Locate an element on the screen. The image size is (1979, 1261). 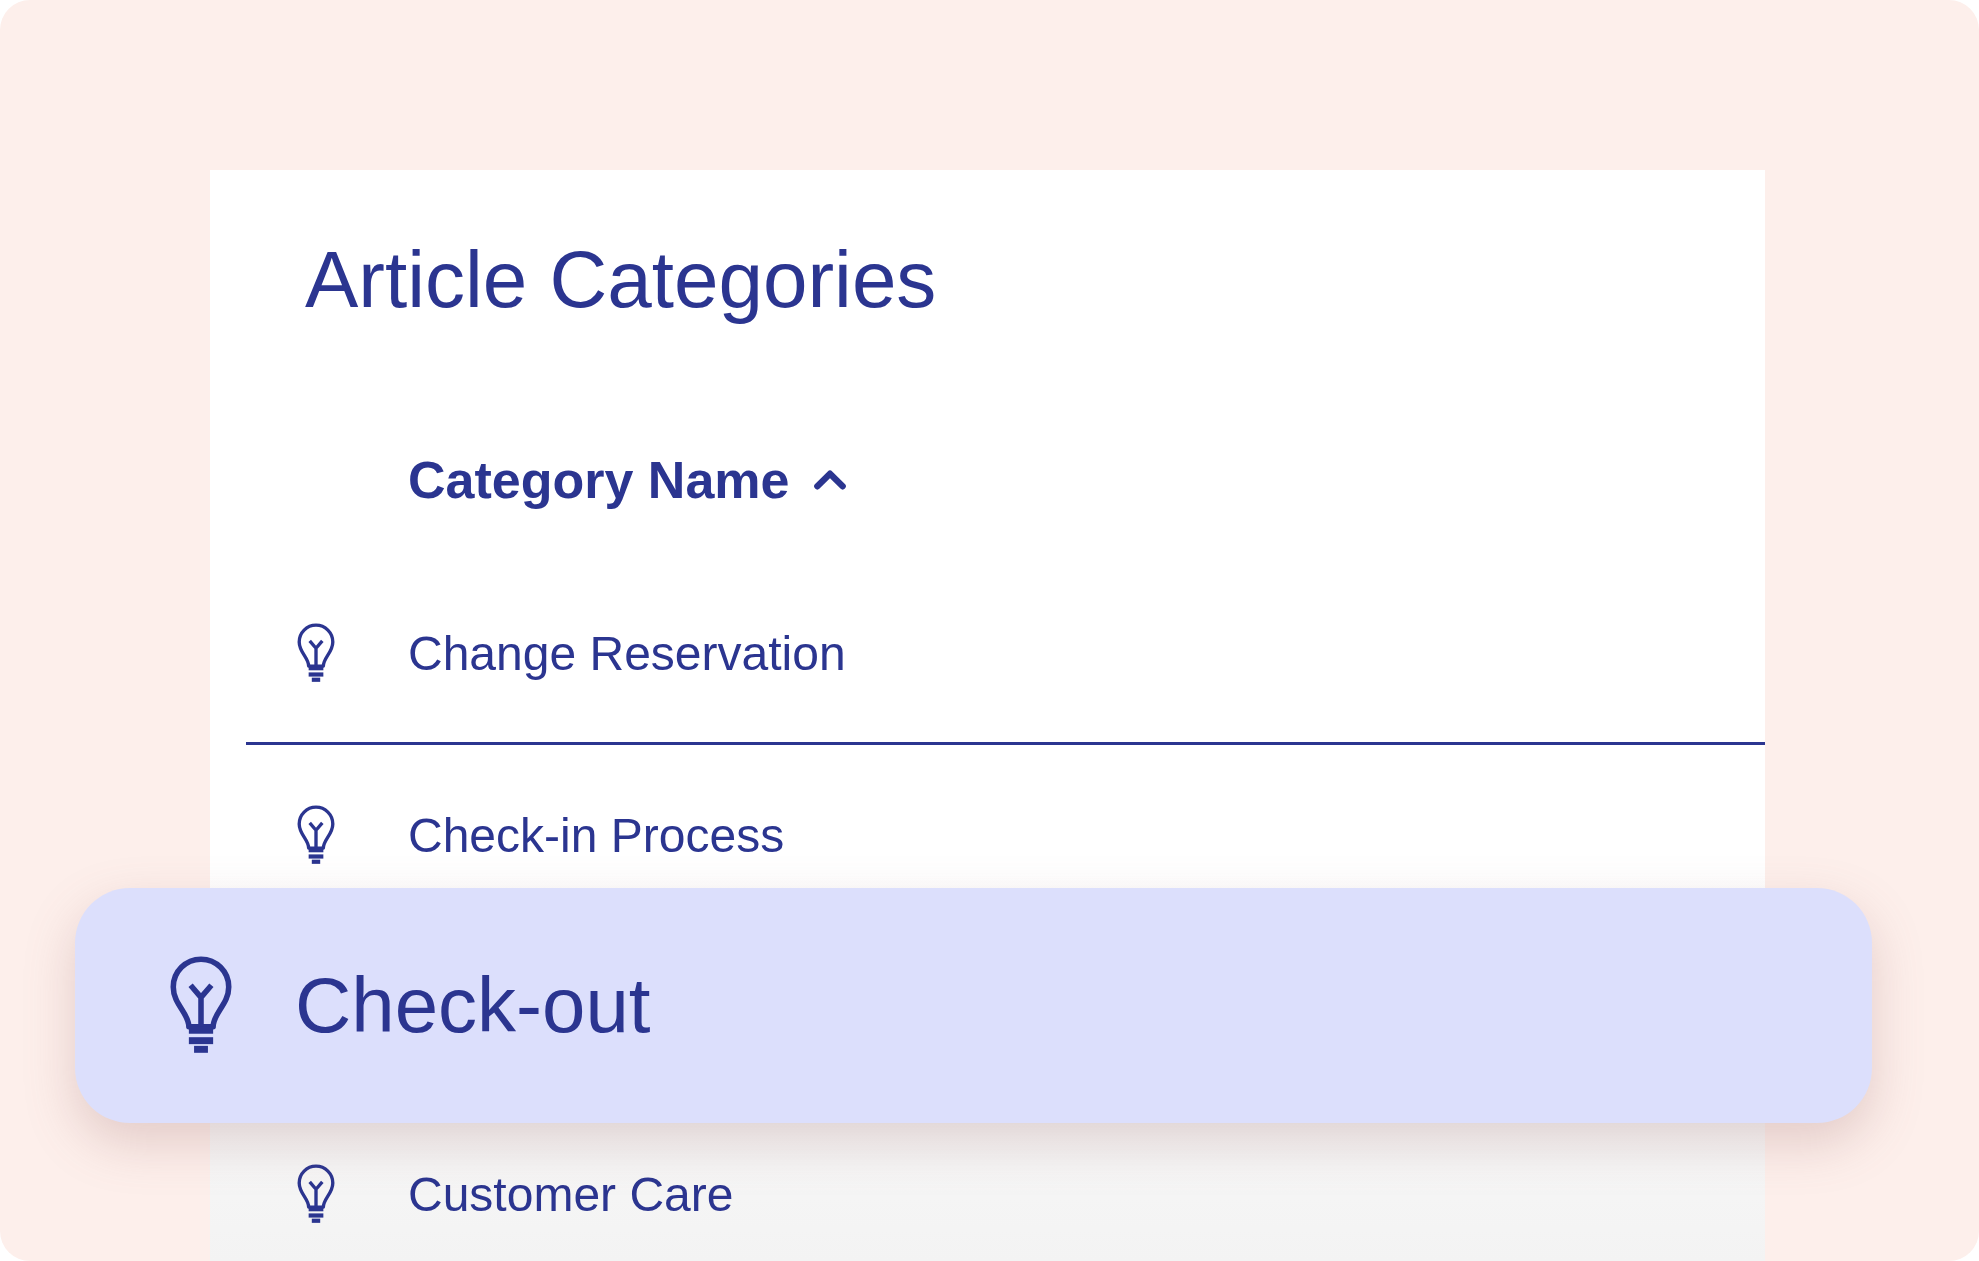
category-name: Customer Care is located at coordinates (571, 1194).